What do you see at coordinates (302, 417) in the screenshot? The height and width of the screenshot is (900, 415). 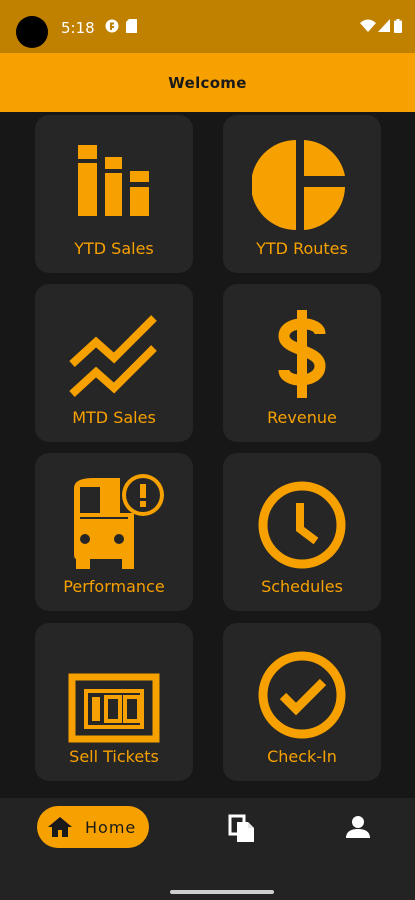 I see `tile-label: Revenue` at bounding box center [302, 417].